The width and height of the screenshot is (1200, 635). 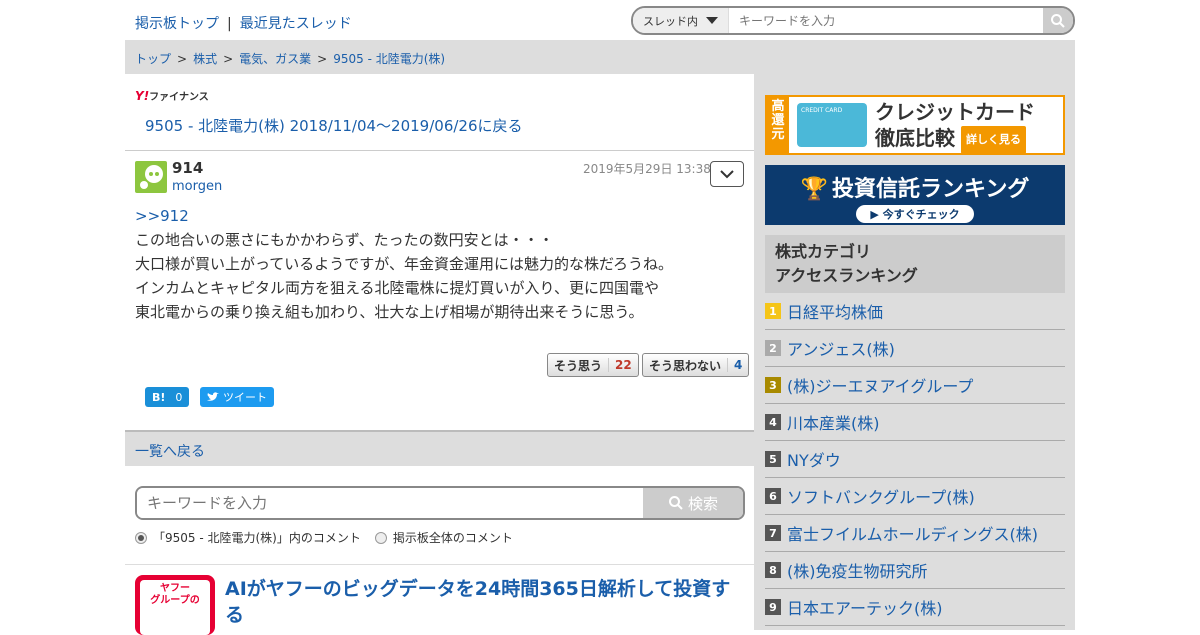 I want to click on rank-number-badge: 3, so click(x=773, y=385).